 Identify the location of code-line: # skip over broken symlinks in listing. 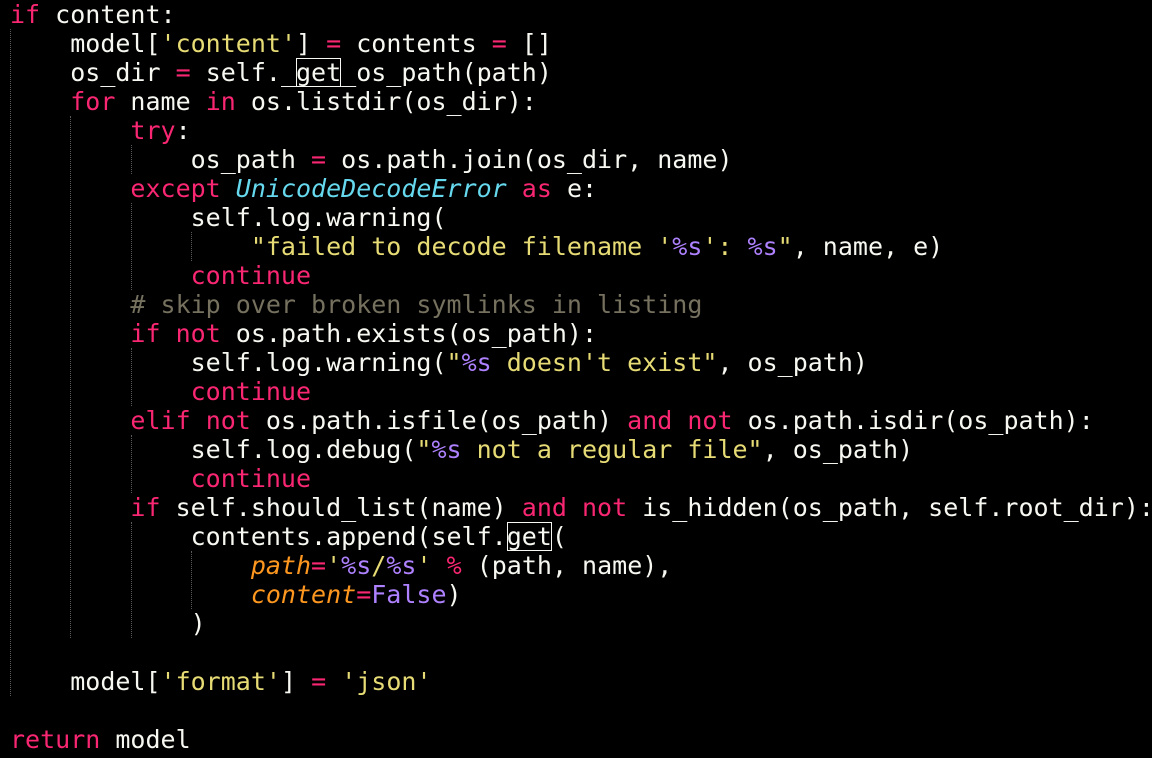
(581, 304).